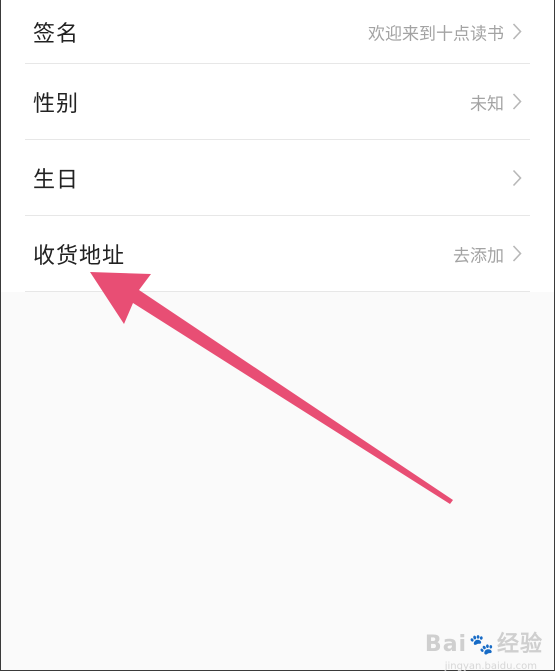 This screenshot has width=555, height=672. What do you see at coordinates (482, 644) in the screenshot?
I see `paw-icon: 🐾` at bounding box center [482, 644].